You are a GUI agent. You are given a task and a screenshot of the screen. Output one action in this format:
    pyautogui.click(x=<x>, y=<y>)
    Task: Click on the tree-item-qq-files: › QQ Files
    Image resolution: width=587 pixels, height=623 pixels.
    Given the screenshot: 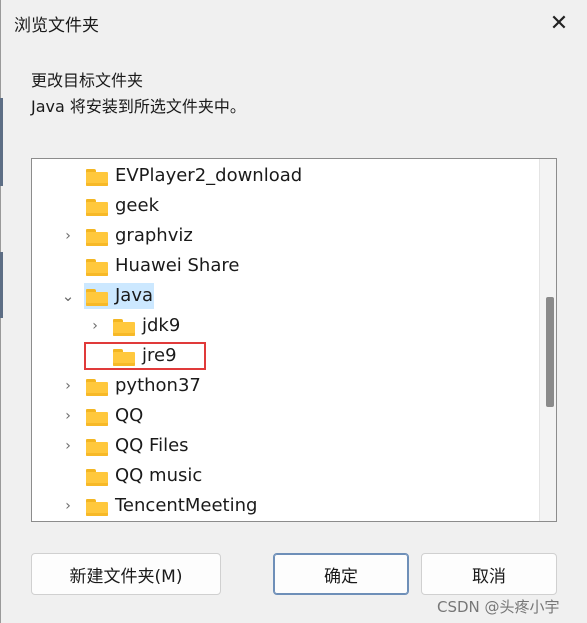 What is the action you would take?
    pyautogui.click(x=286, y=446)
    